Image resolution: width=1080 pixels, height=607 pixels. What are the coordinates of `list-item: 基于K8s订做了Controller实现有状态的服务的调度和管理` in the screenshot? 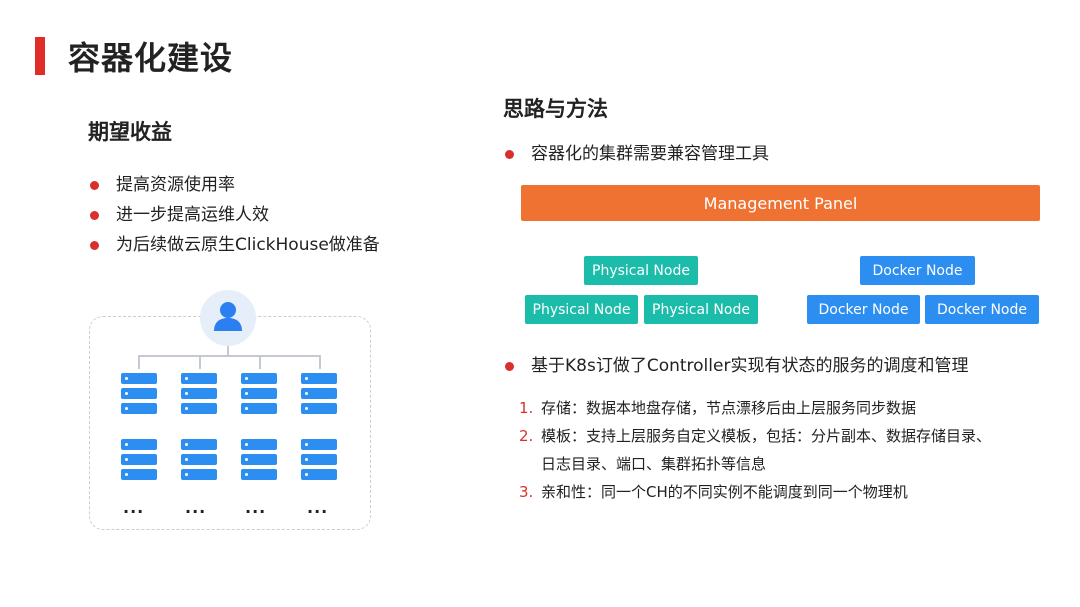 It's located at (735, 366).